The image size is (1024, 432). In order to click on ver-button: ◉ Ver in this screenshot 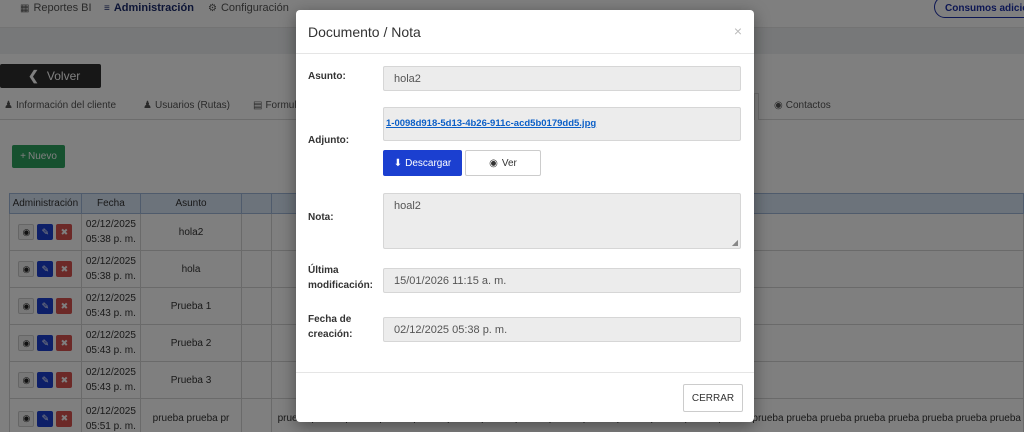, I will do `click(503, 163)`.